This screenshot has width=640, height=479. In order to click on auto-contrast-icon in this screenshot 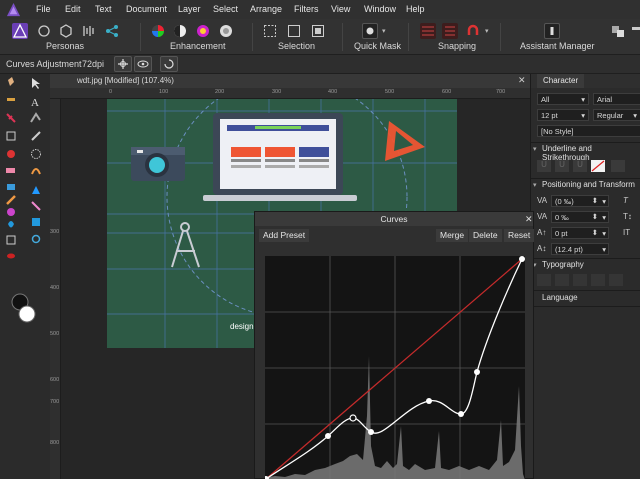, I will do `click(180, 31)`.